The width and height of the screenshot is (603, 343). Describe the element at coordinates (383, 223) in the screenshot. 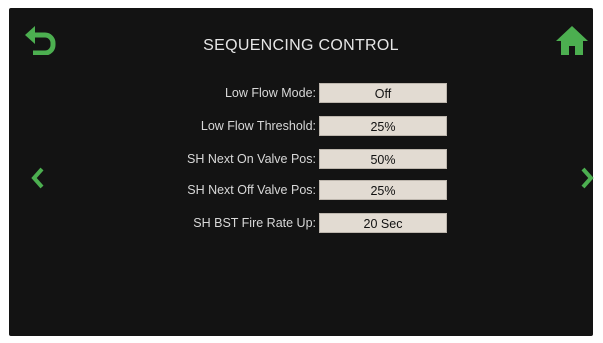

I see `setting-value-field: 20 Sec` at that location.